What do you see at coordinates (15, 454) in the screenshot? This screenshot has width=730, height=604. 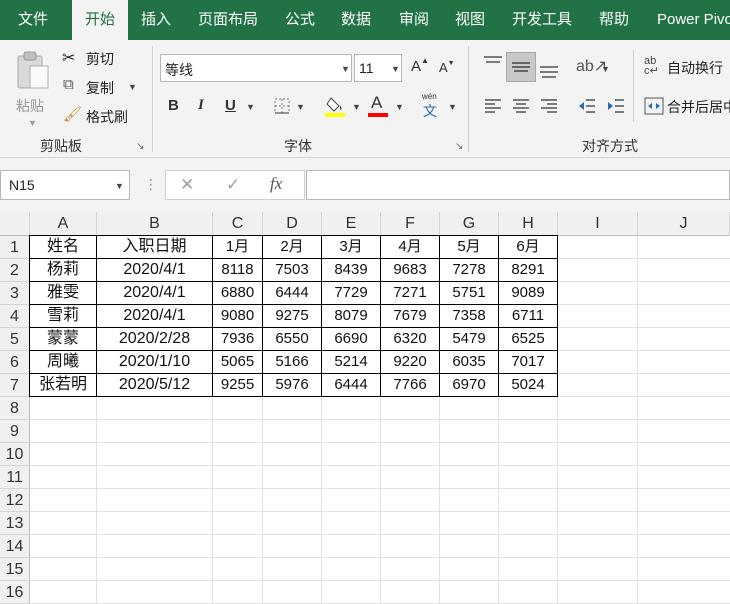 I see `row-header: 10` at bounding box center [15, 454].